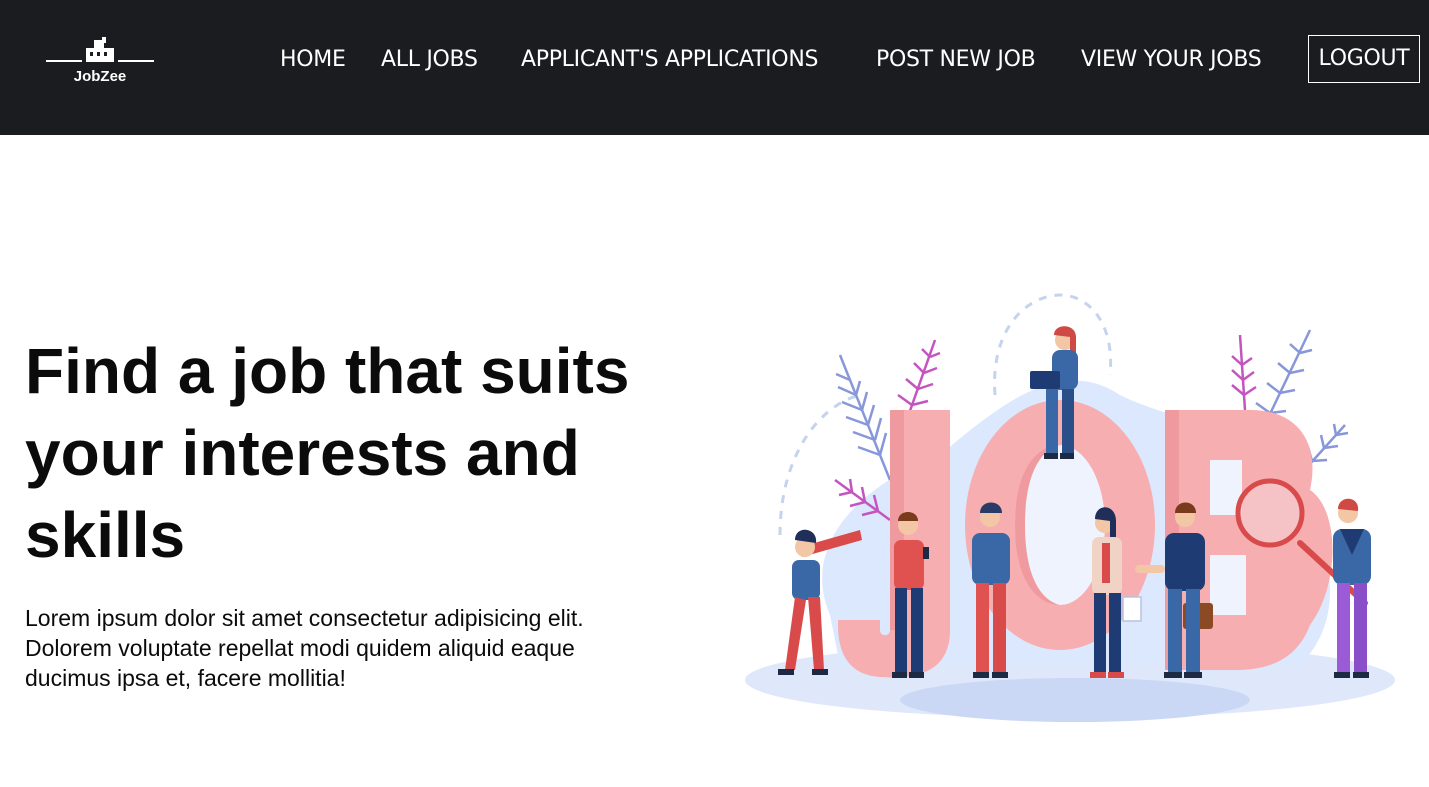 The height and width of the screenshot is (787, 1429). I want to click on nav-all-jobs: ALL JOBS, so click(429, 60).